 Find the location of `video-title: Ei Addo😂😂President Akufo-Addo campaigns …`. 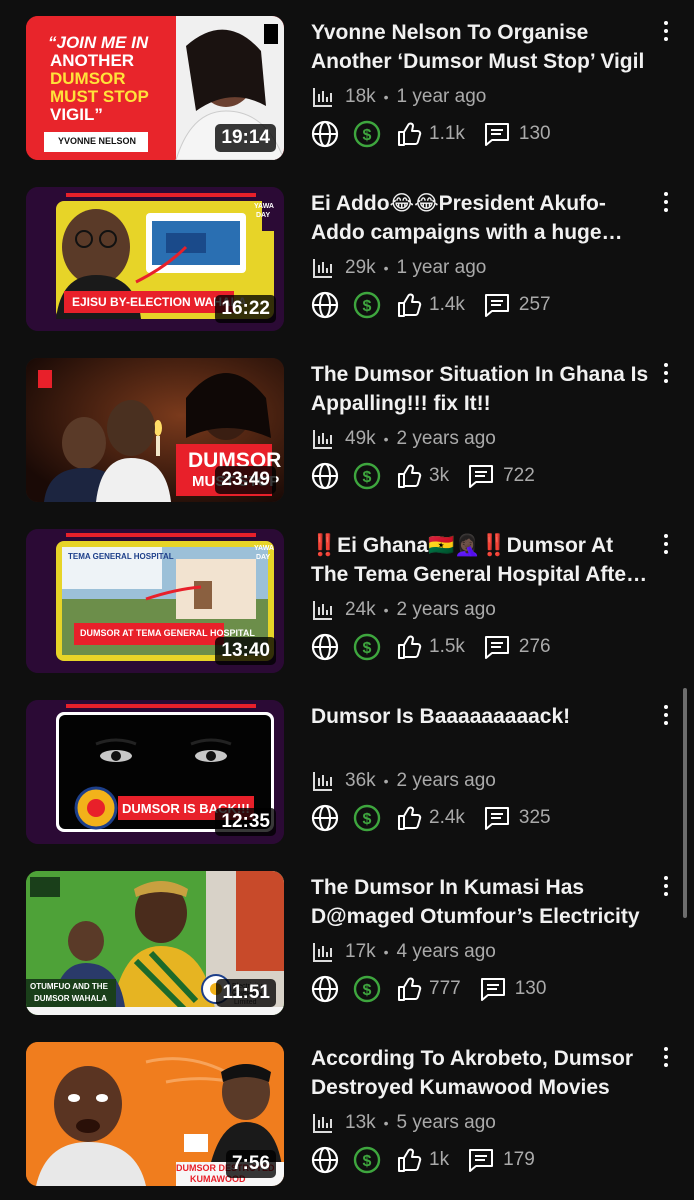

video-title: Ei Addo😂😂President Akufo-Addo campaigns … is located at coordinates (481, 218).